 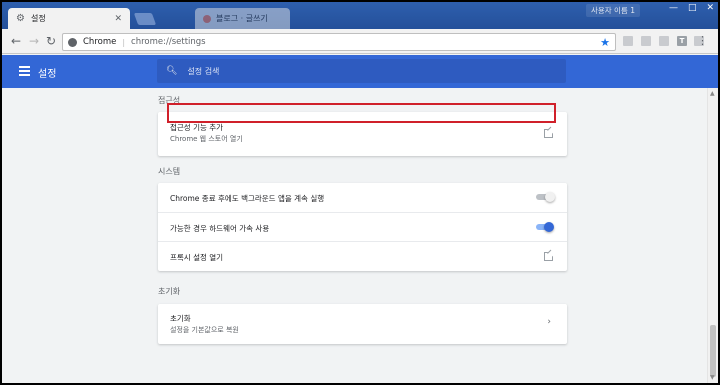 I want to click on minimize-button: —, so click(x=673, y=8).